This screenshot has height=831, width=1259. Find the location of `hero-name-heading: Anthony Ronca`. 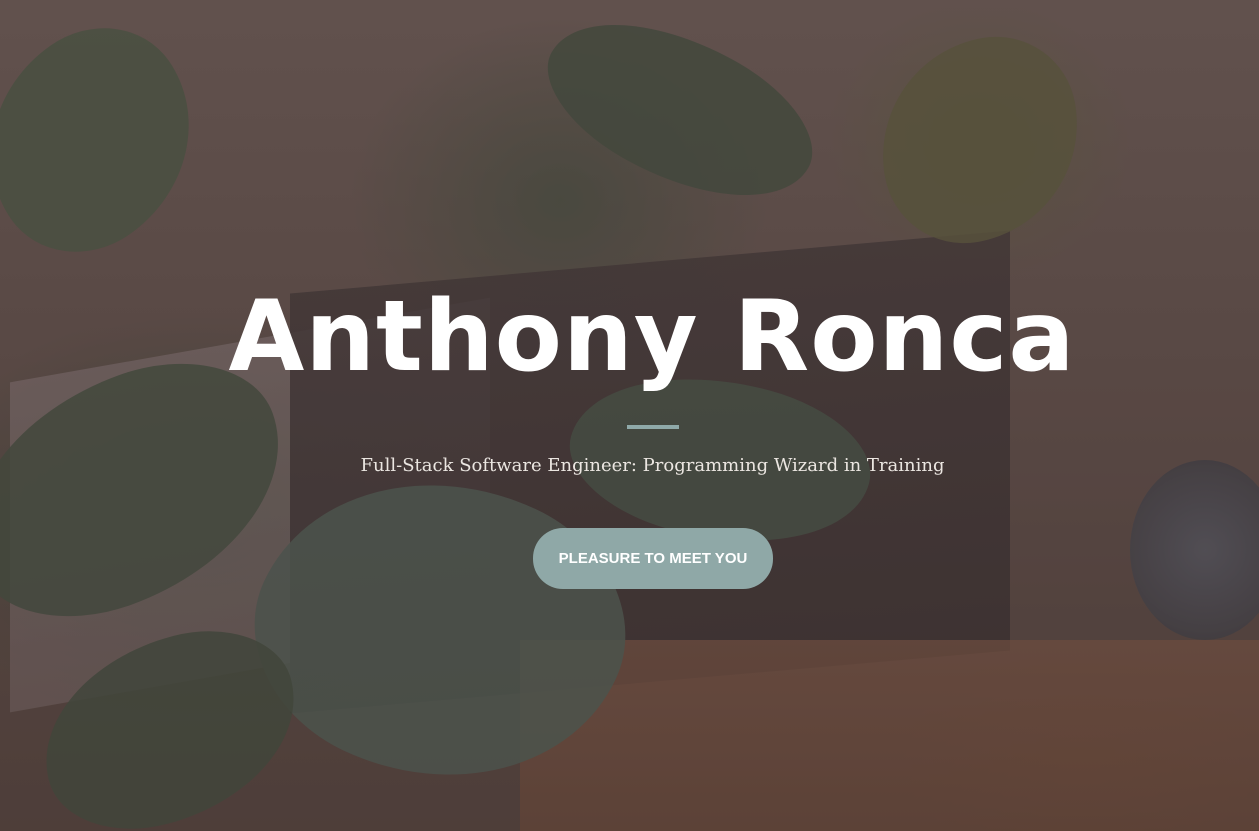

hero-name-heading: Anthony Ronca is located at coordinates (652, 337).